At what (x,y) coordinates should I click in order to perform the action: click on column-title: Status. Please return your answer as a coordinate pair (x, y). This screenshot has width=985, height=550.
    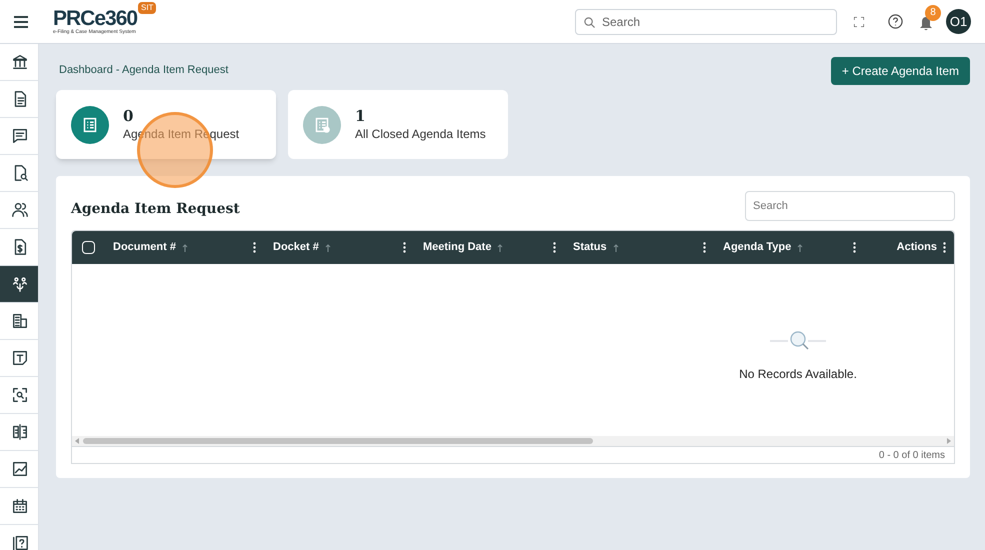
    Looking at the image, I should click on (590, 248).